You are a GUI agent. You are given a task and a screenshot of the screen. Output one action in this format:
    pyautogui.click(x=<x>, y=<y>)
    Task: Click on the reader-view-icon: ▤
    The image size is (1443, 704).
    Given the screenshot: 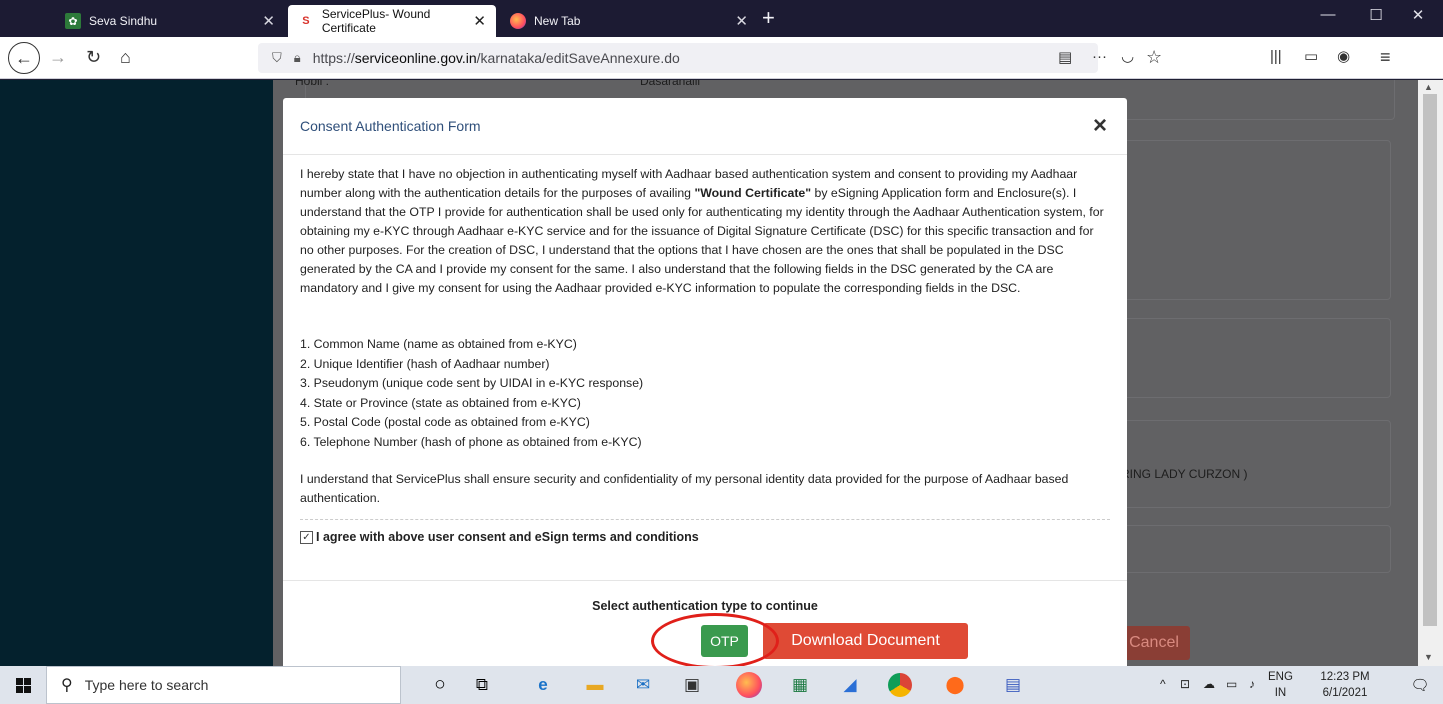 What is the action you would take?
    pyautogui.click(x=1065, y=58)
    